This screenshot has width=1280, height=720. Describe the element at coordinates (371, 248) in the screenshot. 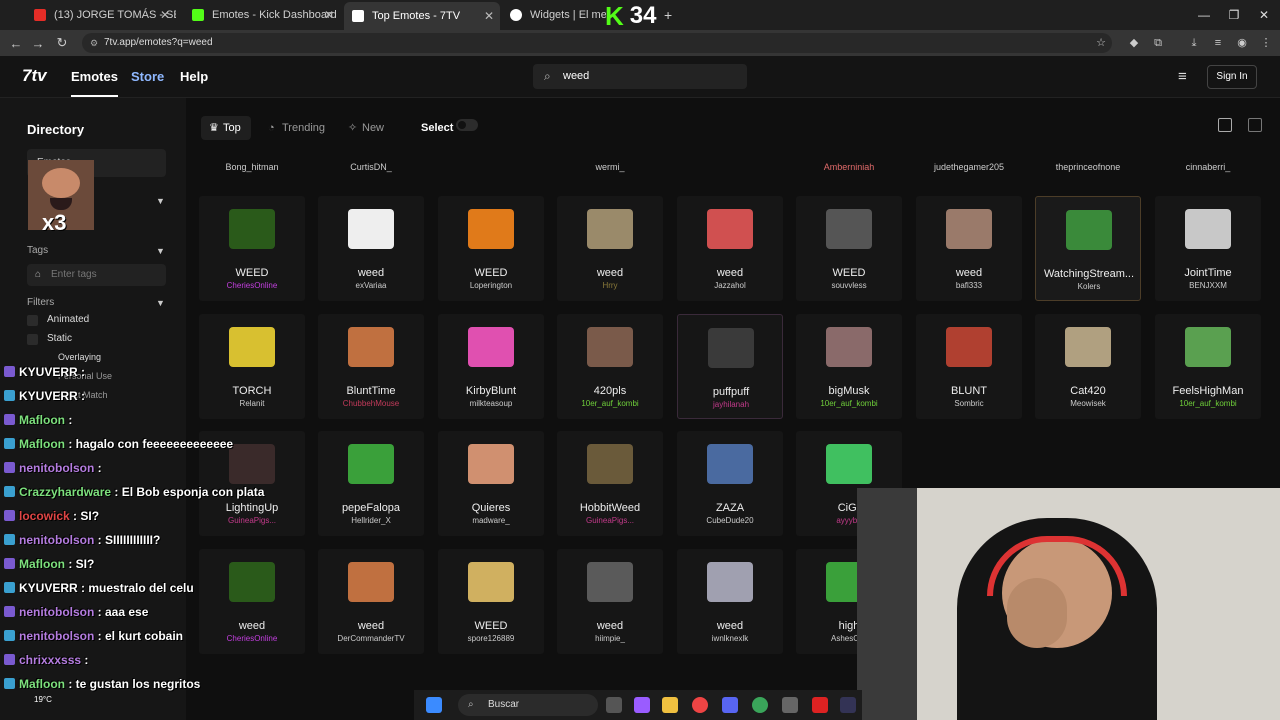

I see `emote-card: weed exVariaa` at that location.